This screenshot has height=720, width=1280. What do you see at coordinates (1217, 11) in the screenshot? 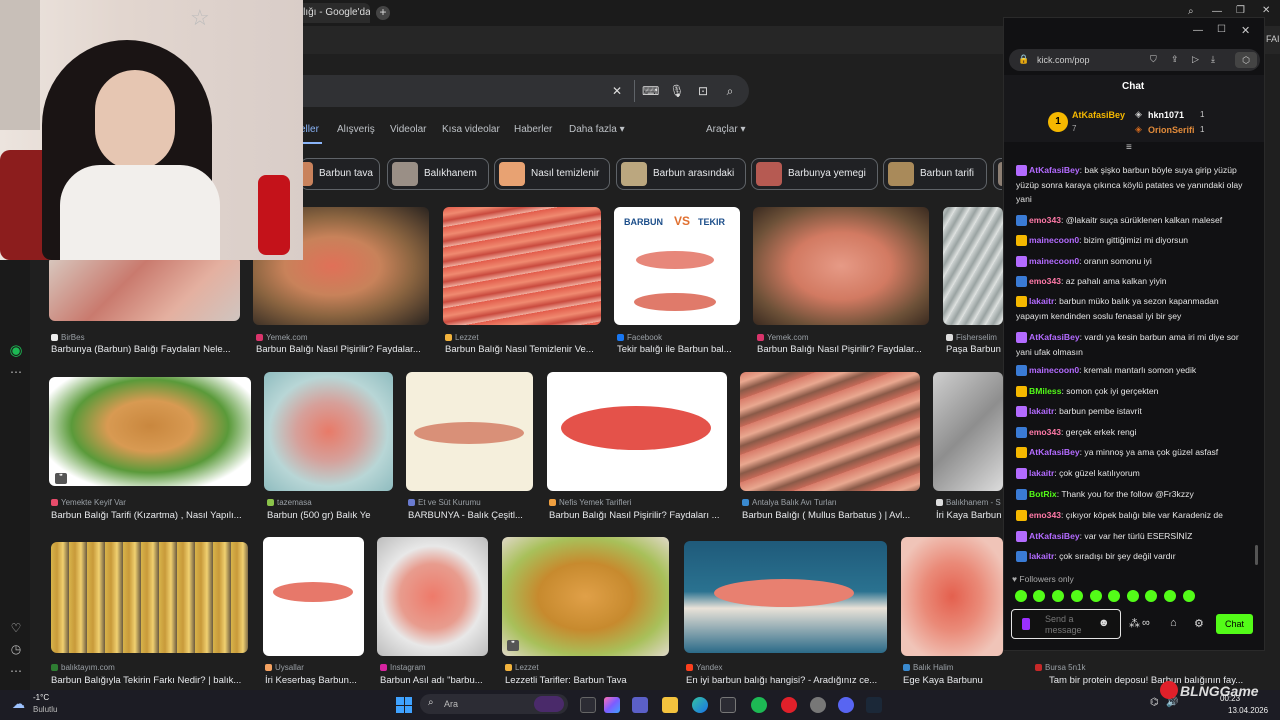
I see `minimize-icon: —` at bounding box center [1217, 11].